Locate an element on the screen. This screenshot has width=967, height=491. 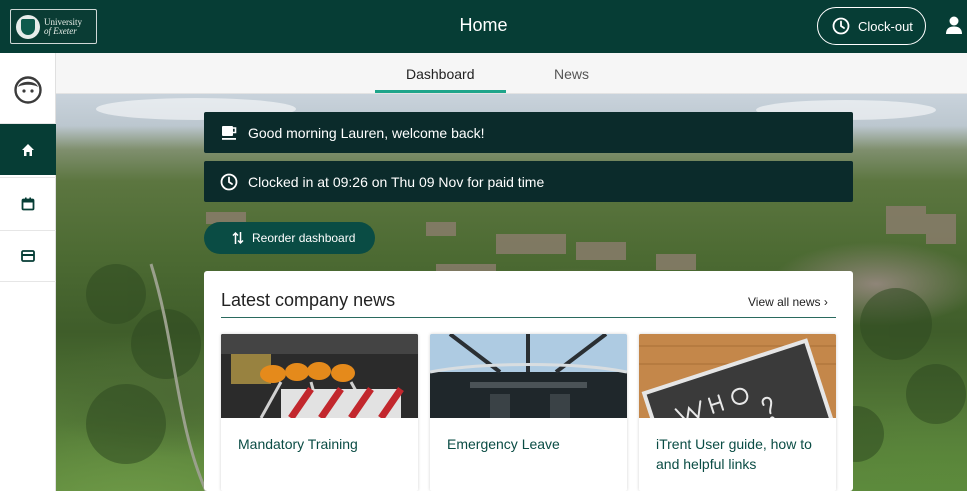
clock-out-button: Clock-out is located at coordinates (871, 26).